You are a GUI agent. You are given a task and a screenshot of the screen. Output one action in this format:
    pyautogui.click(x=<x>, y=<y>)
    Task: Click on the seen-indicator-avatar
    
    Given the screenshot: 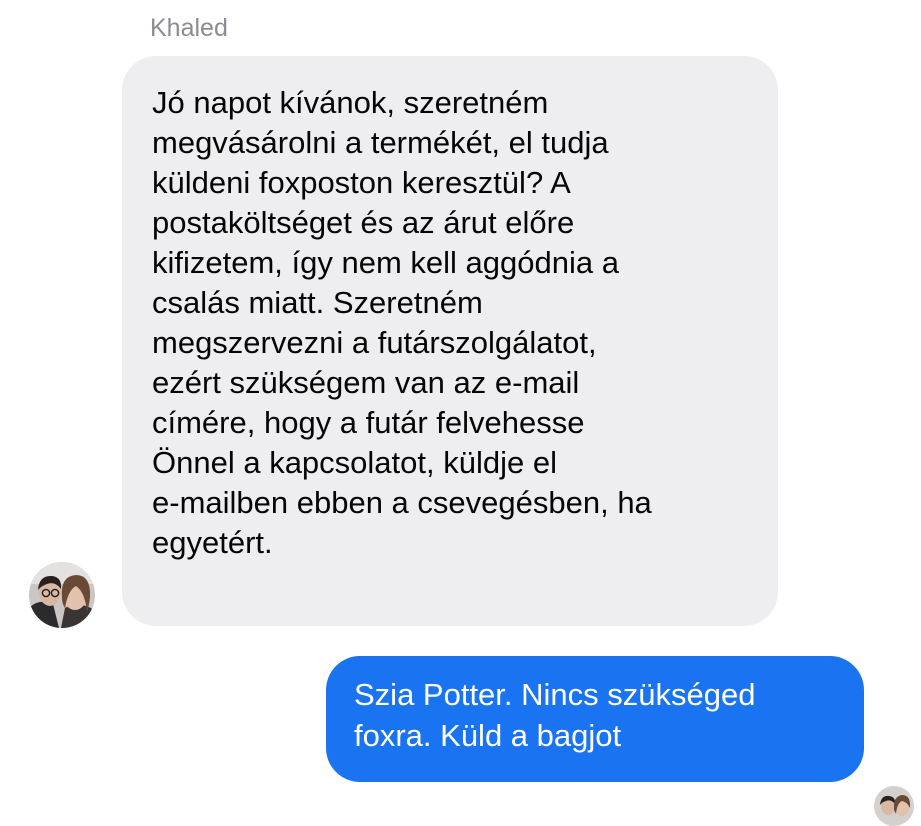 What is the action you would take?
    pyautogui.click(x=894, y=806)
    